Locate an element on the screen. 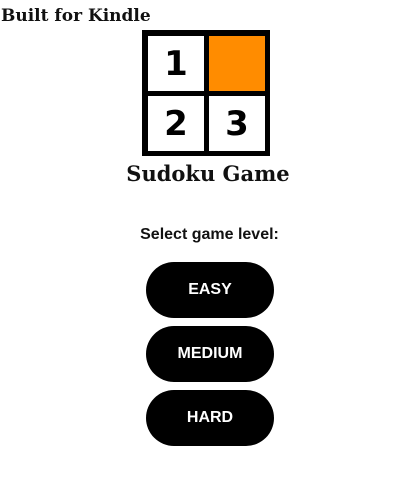 This screenshot has height=493, width=416. hard-button: HARD is located at coordinates (210, 418).